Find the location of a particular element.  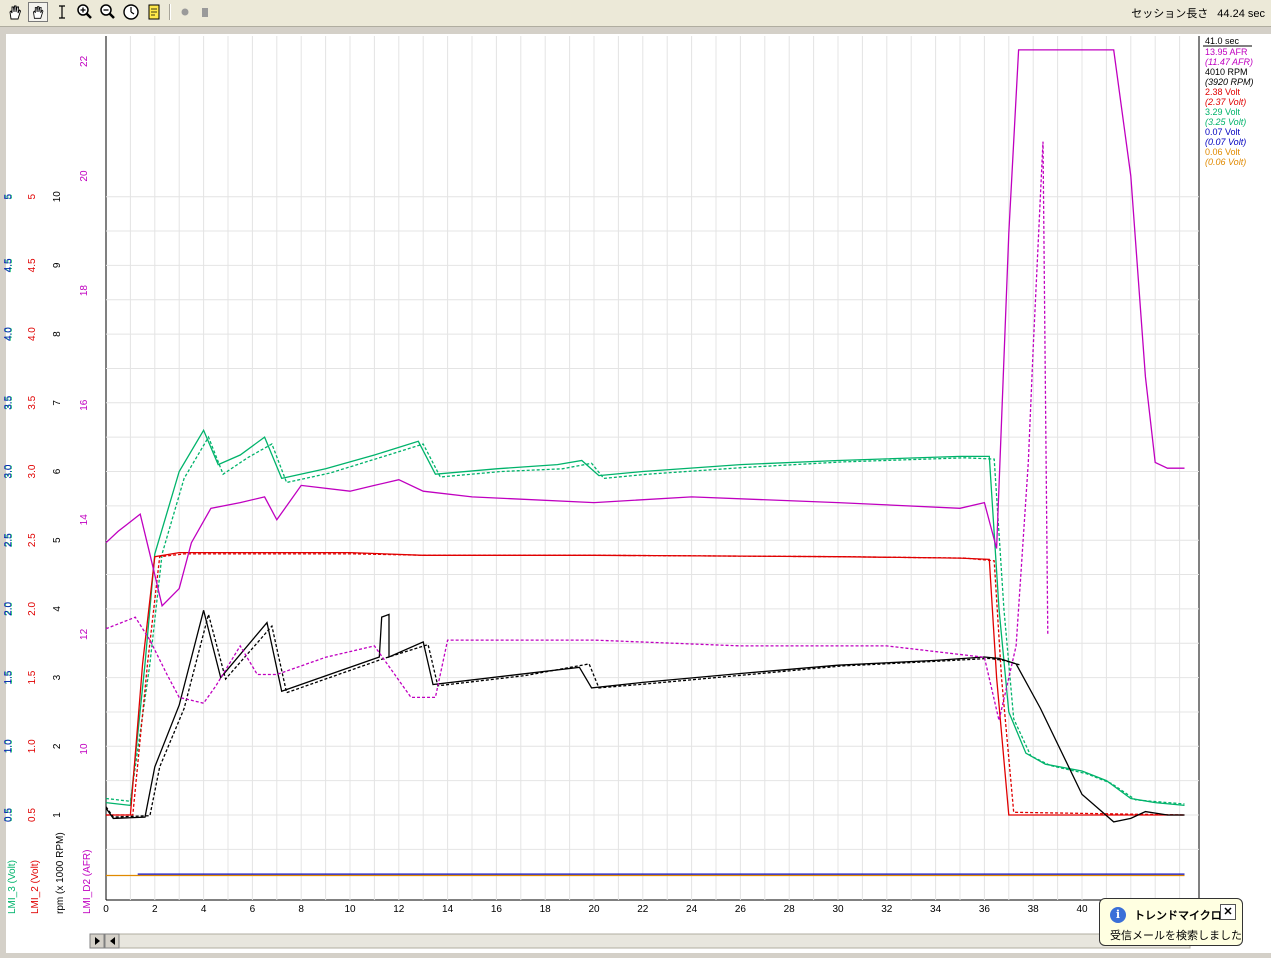

y-tick-label: 3.0 is located at coordinates (32, 471).